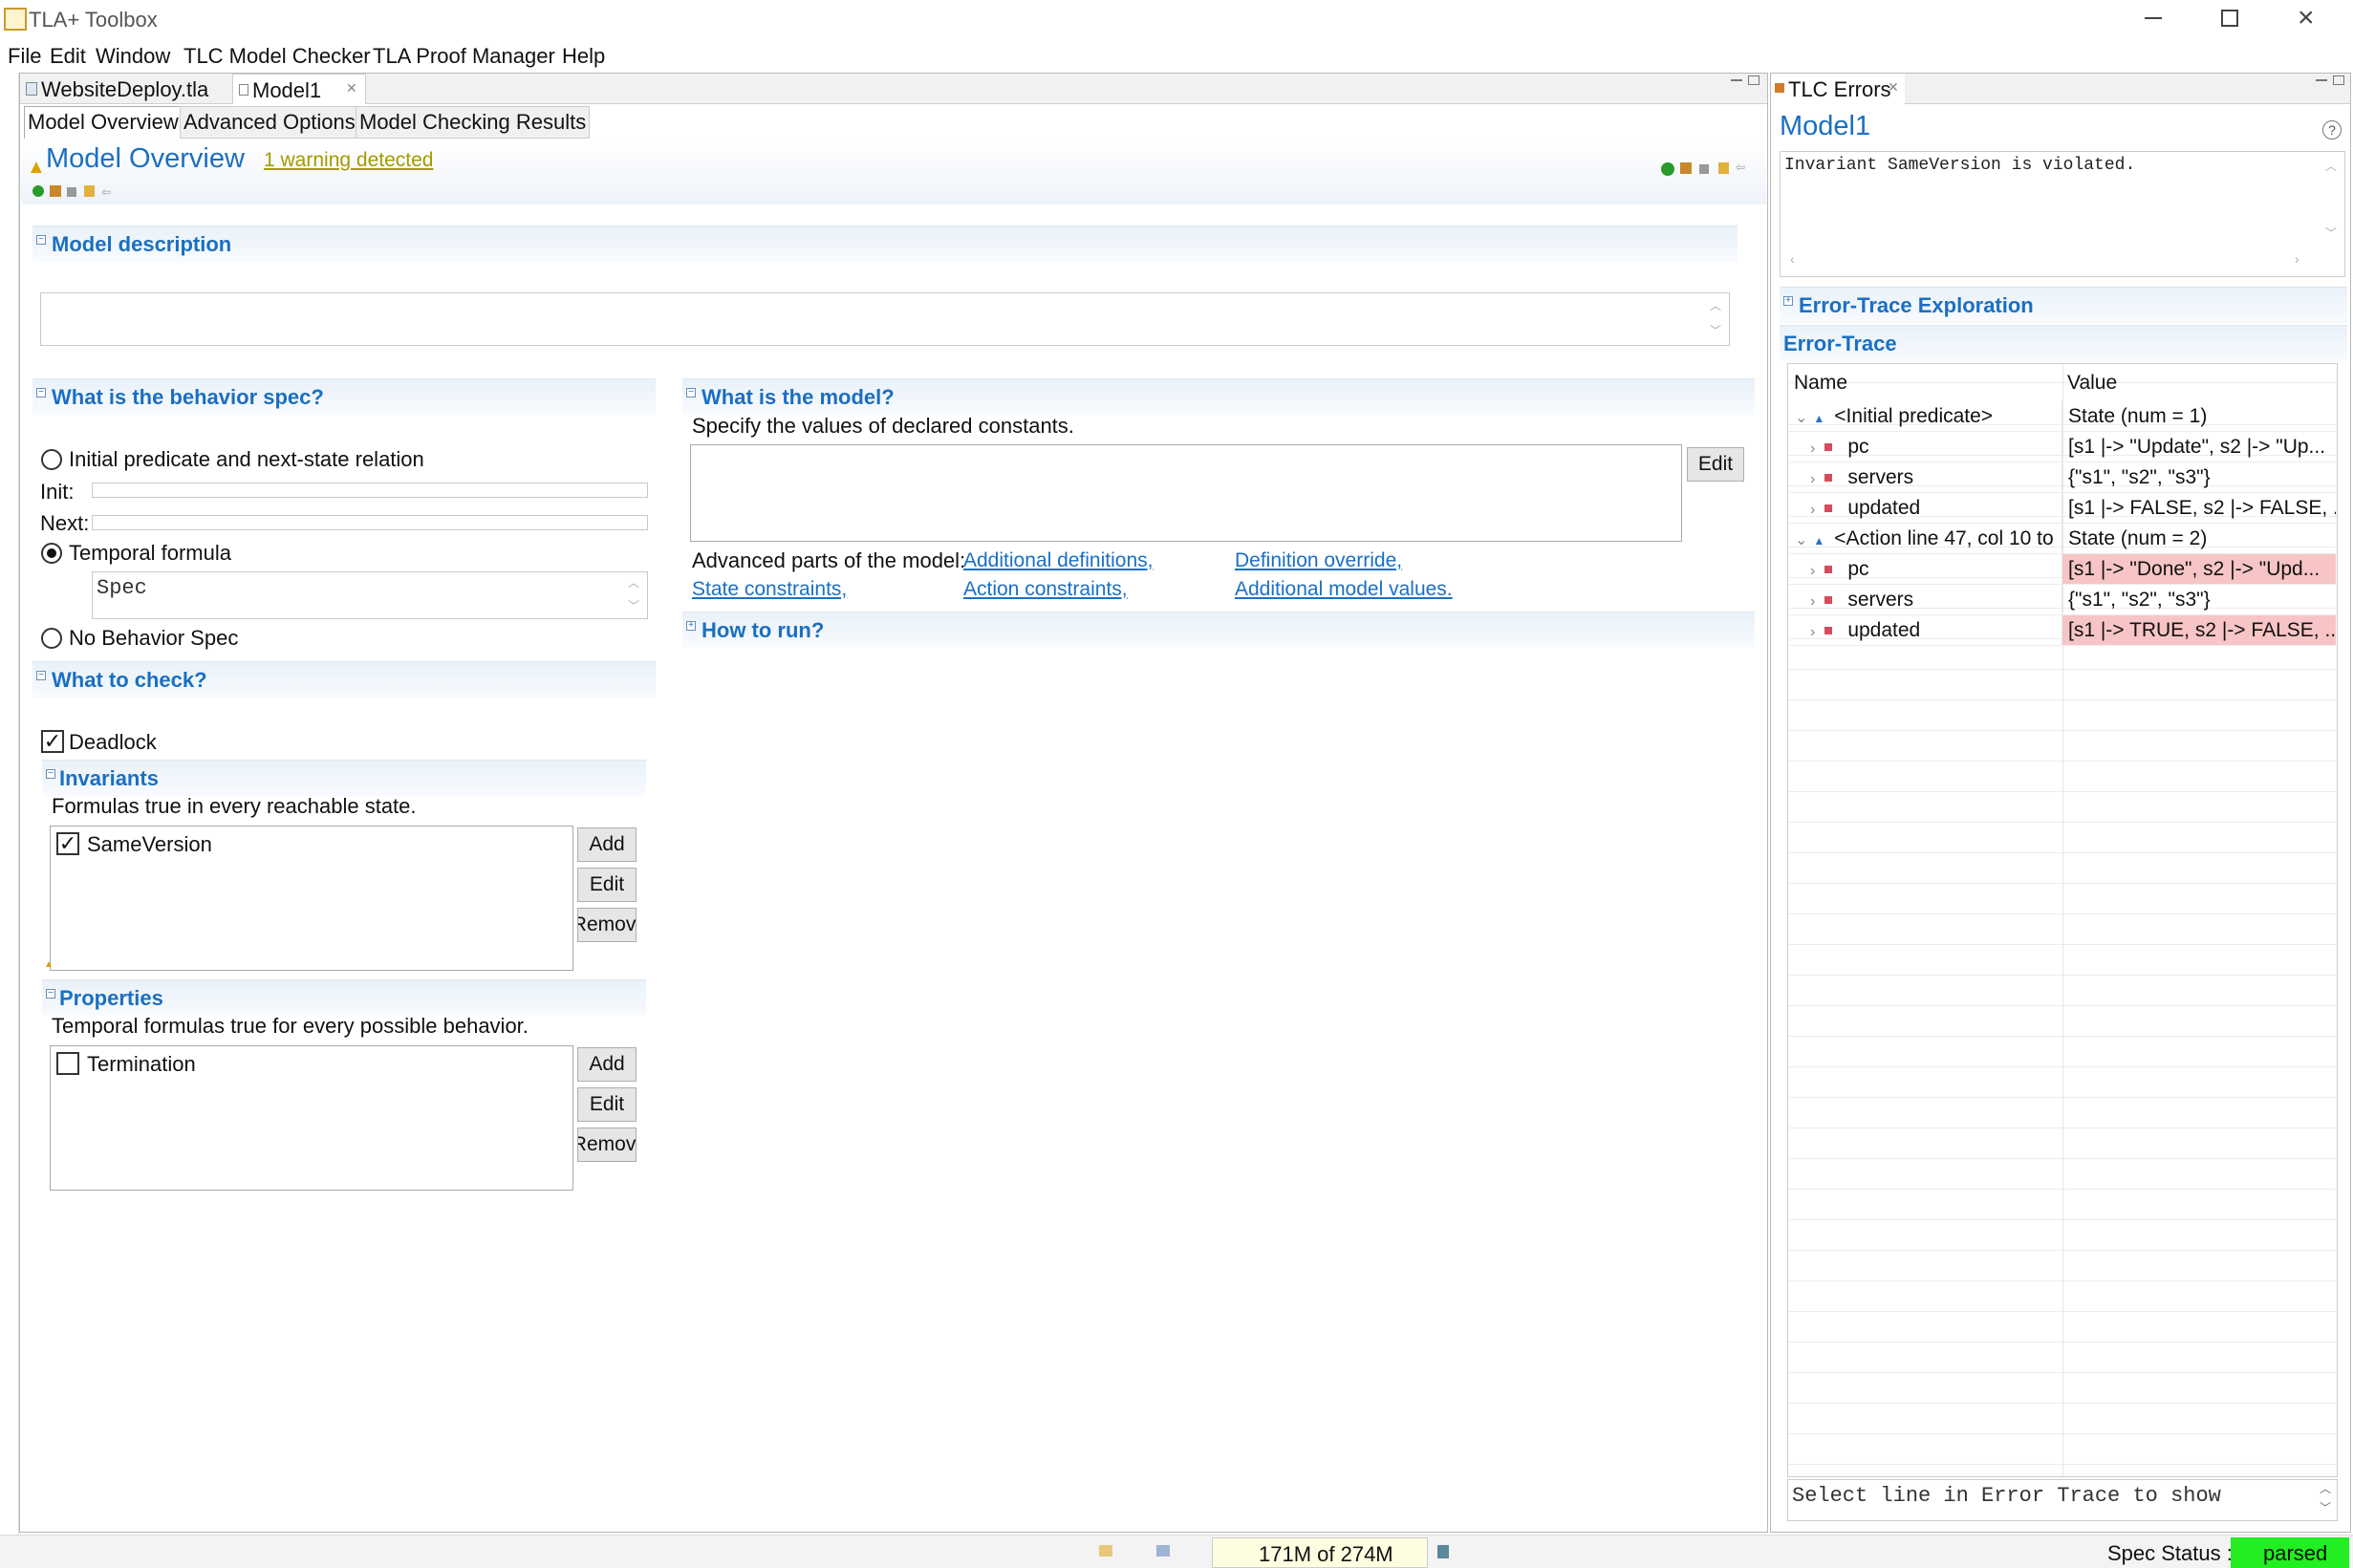 This screenshot has width=2353, height=1568. What do you see at coordinates (245, 845) in the screenshot?
I see `list-item: ✓ SameVersion` at bounding box center [245, 845].